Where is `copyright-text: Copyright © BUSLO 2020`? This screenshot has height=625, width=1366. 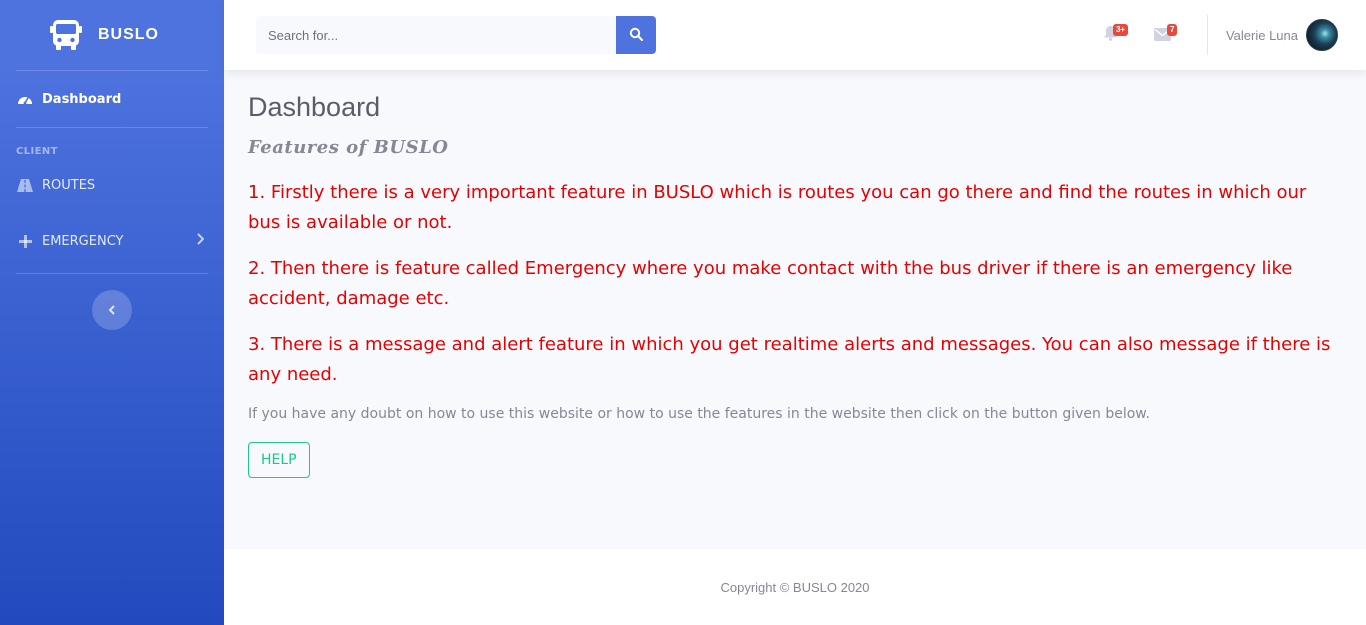 copyright-text: Copyright © BUSLO 2020 is located at coordinates (795, 587).